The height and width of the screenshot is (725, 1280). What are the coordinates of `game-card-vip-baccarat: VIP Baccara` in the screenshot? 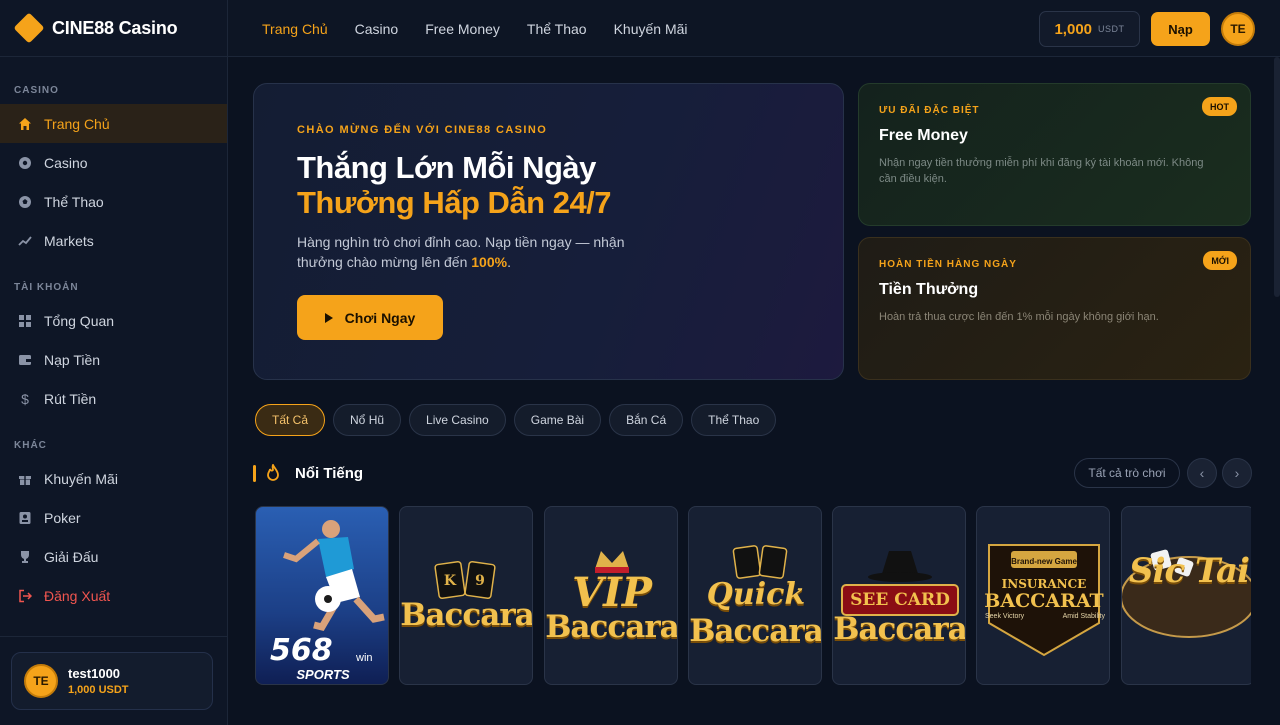 It's located at (611, 595).